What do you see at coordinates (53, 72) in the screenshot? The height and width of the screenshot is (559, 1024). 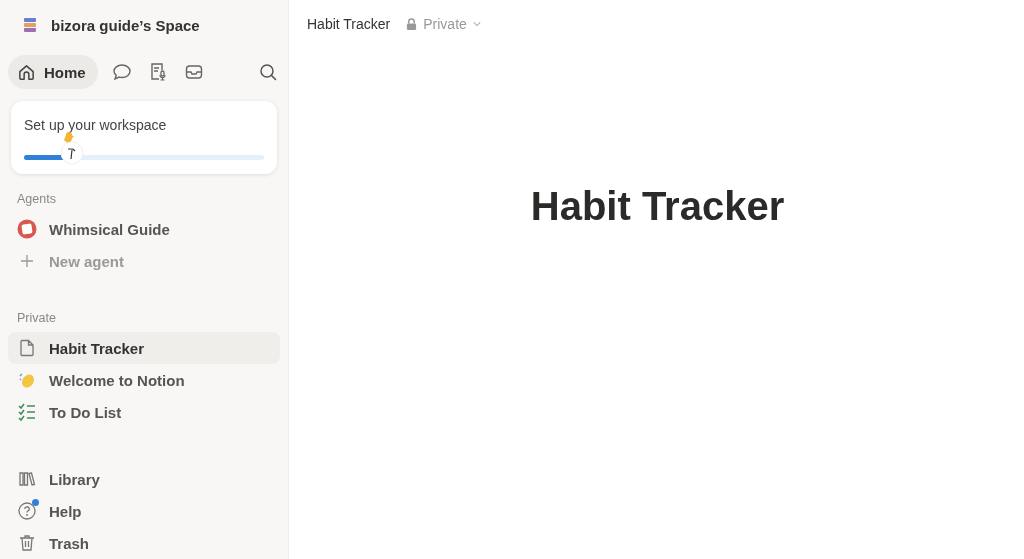 I see `home-tab: Home` at bounding box center [53, 72].